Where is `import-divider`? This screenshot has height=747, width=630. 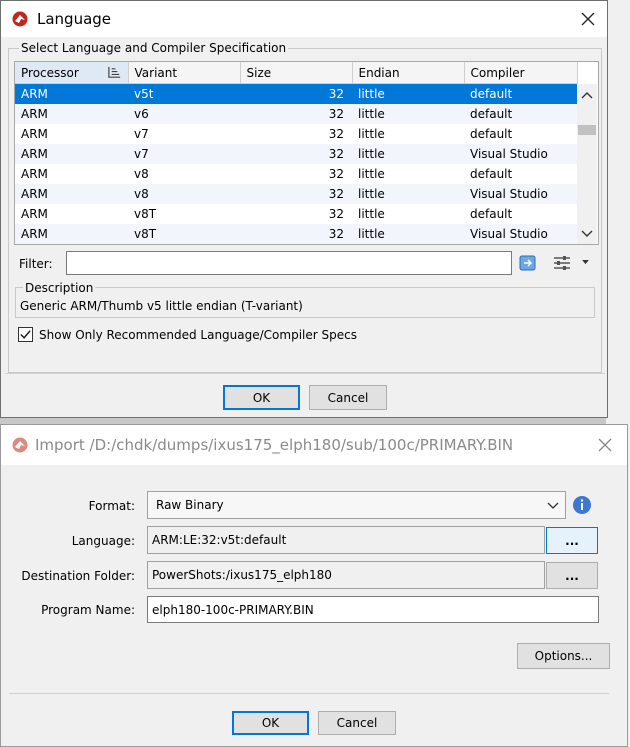
import-divider is located at coordinates (309, 693).